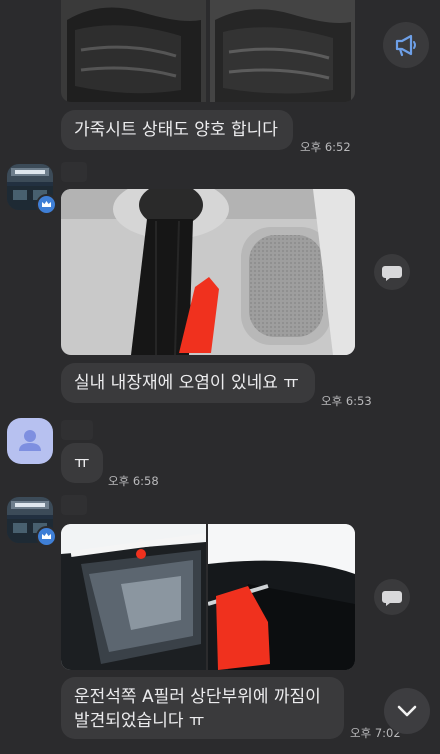 This screenshot has height=754, width=440. I want to click on message-timestamp: 오후 6:52, so click(325, 147).